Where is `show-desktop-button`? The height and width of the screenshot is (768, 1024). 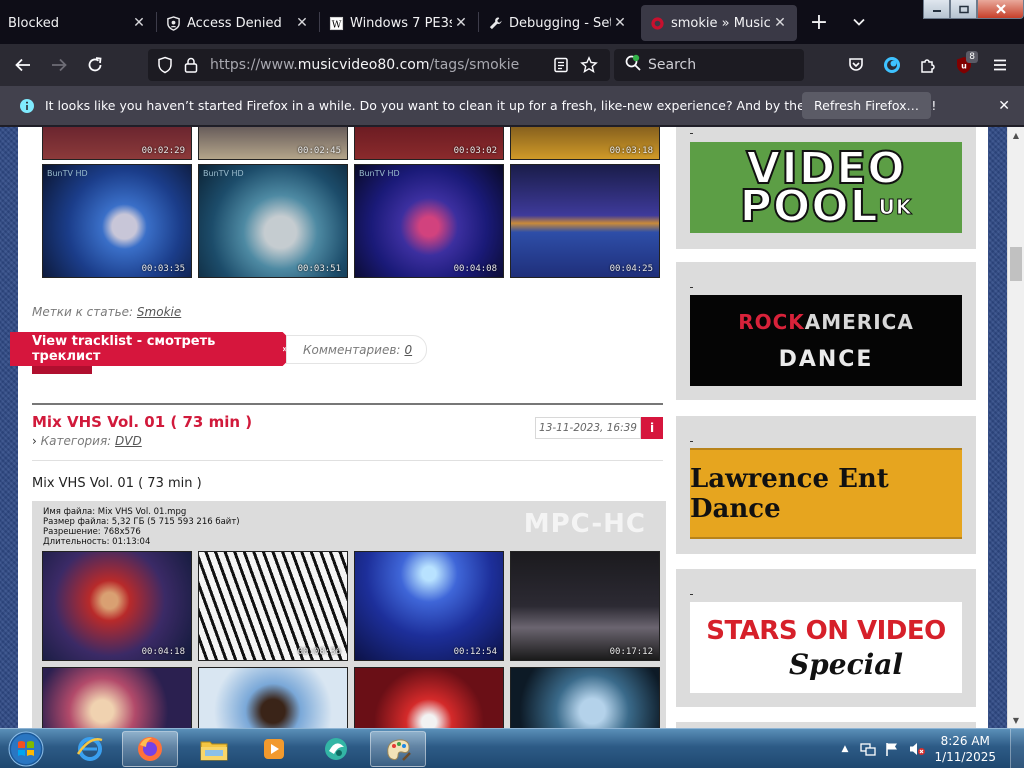 show-desktop-button is located at coordinates (1017, 748).